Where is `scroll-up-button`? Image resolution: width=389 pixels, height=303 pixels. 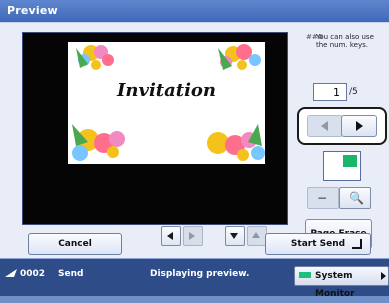 scroll-up-button is located at coordinates (257, 236).